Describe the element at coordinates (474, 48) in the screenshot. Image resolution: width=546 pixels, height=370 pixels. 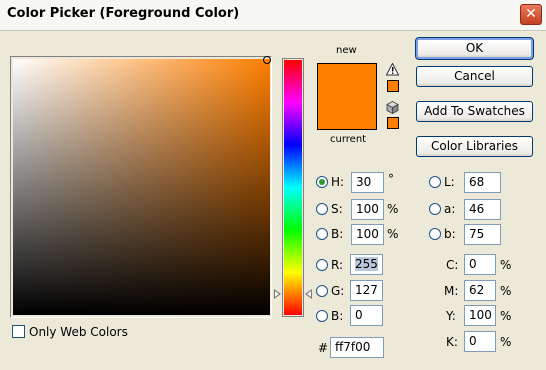
I see `ok-button: OK` at that location.